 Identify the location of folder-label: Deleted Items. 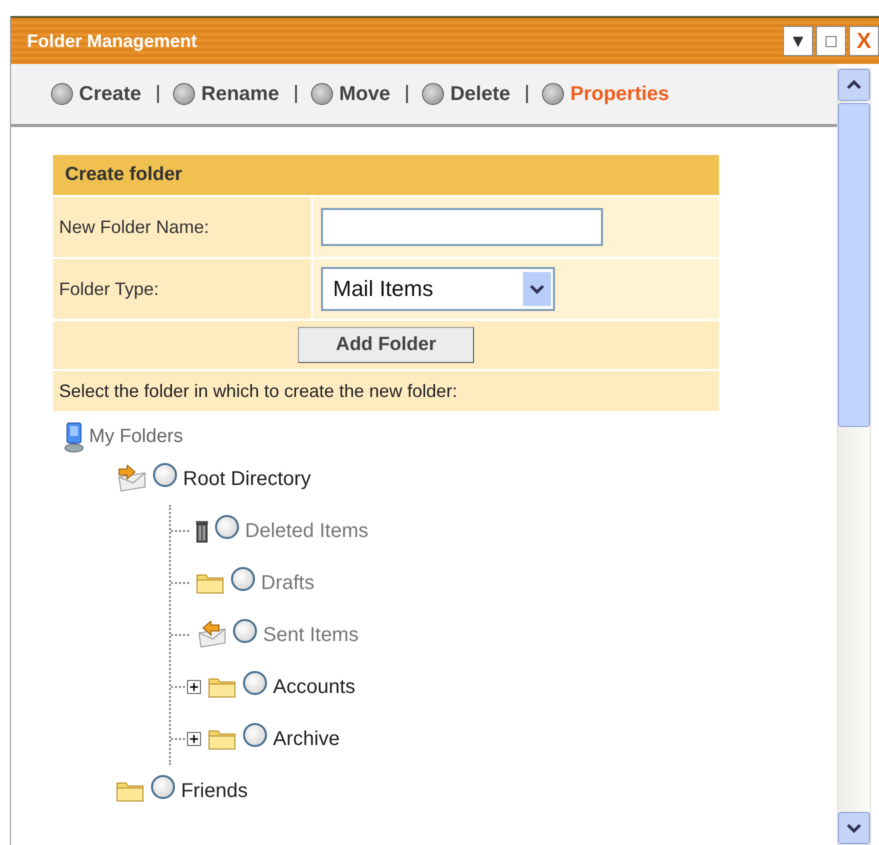
(306, 531).